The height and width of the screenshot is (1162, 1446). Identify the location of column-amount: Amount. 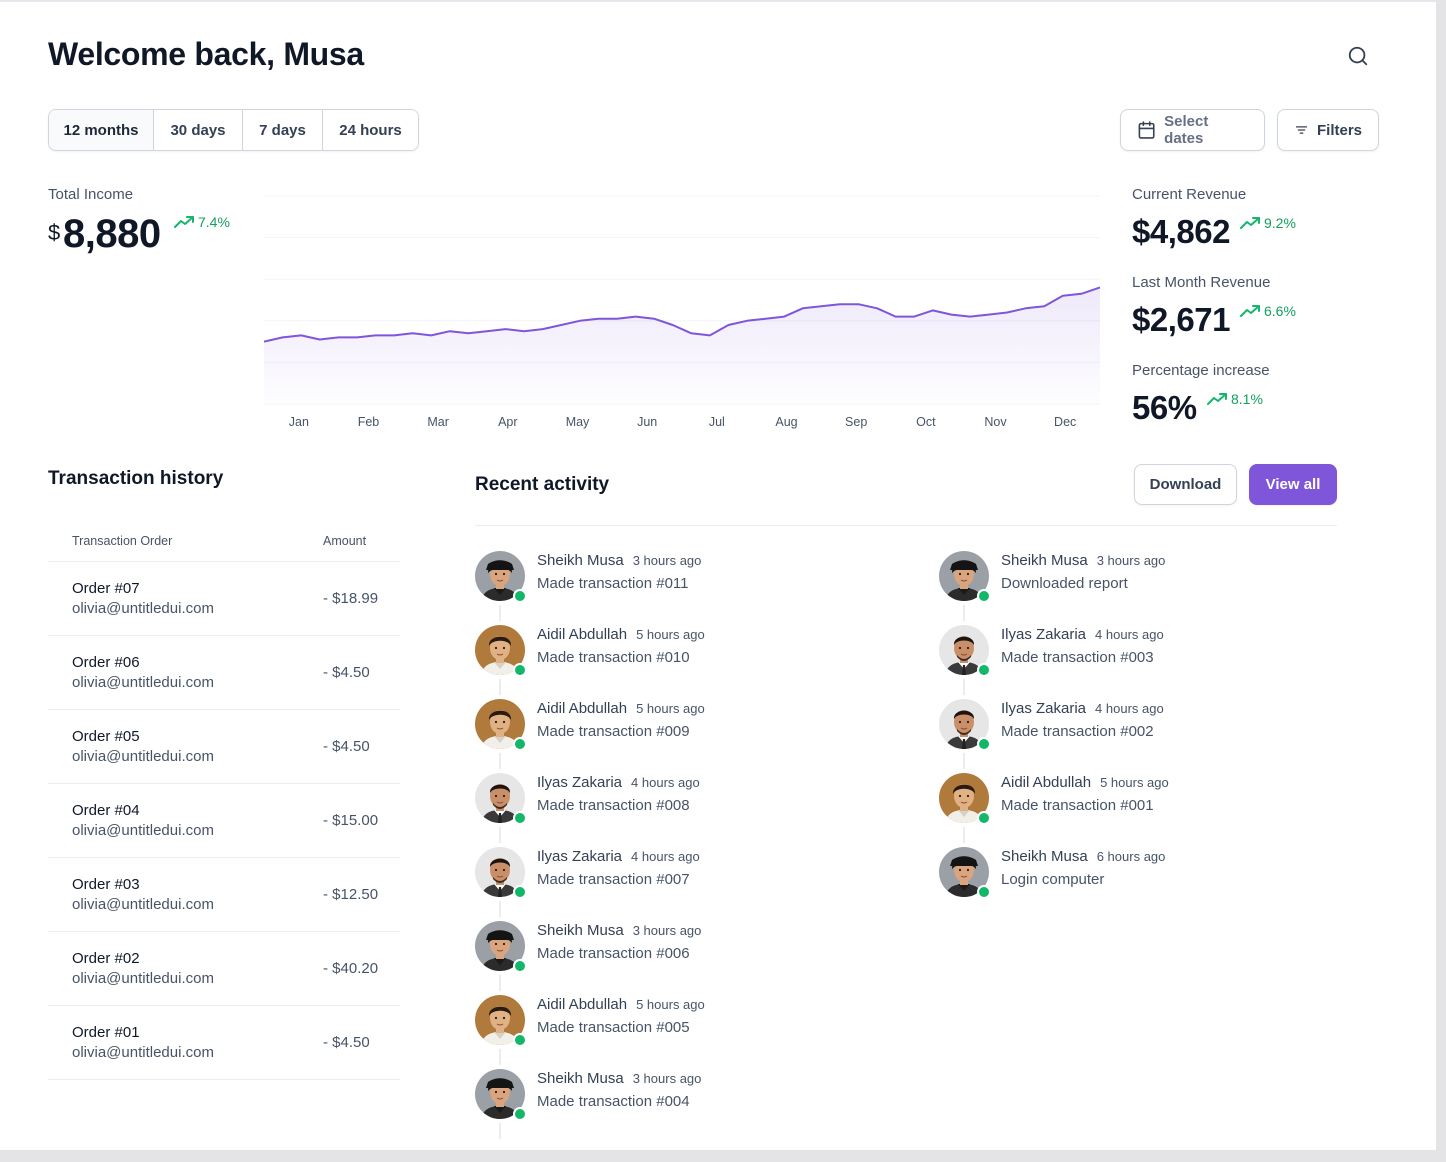
(345, 540).